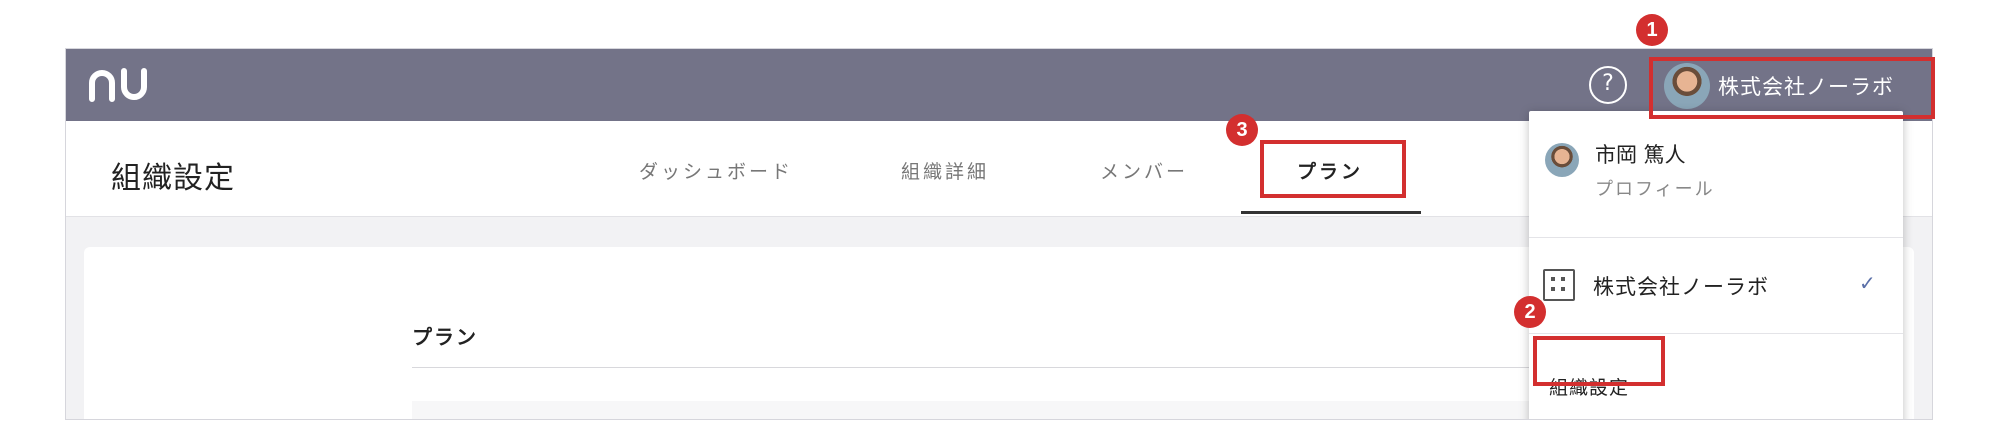  Describe the element at coordinates (1012, 410) in the screenshot. I see `plan-row` at that location.